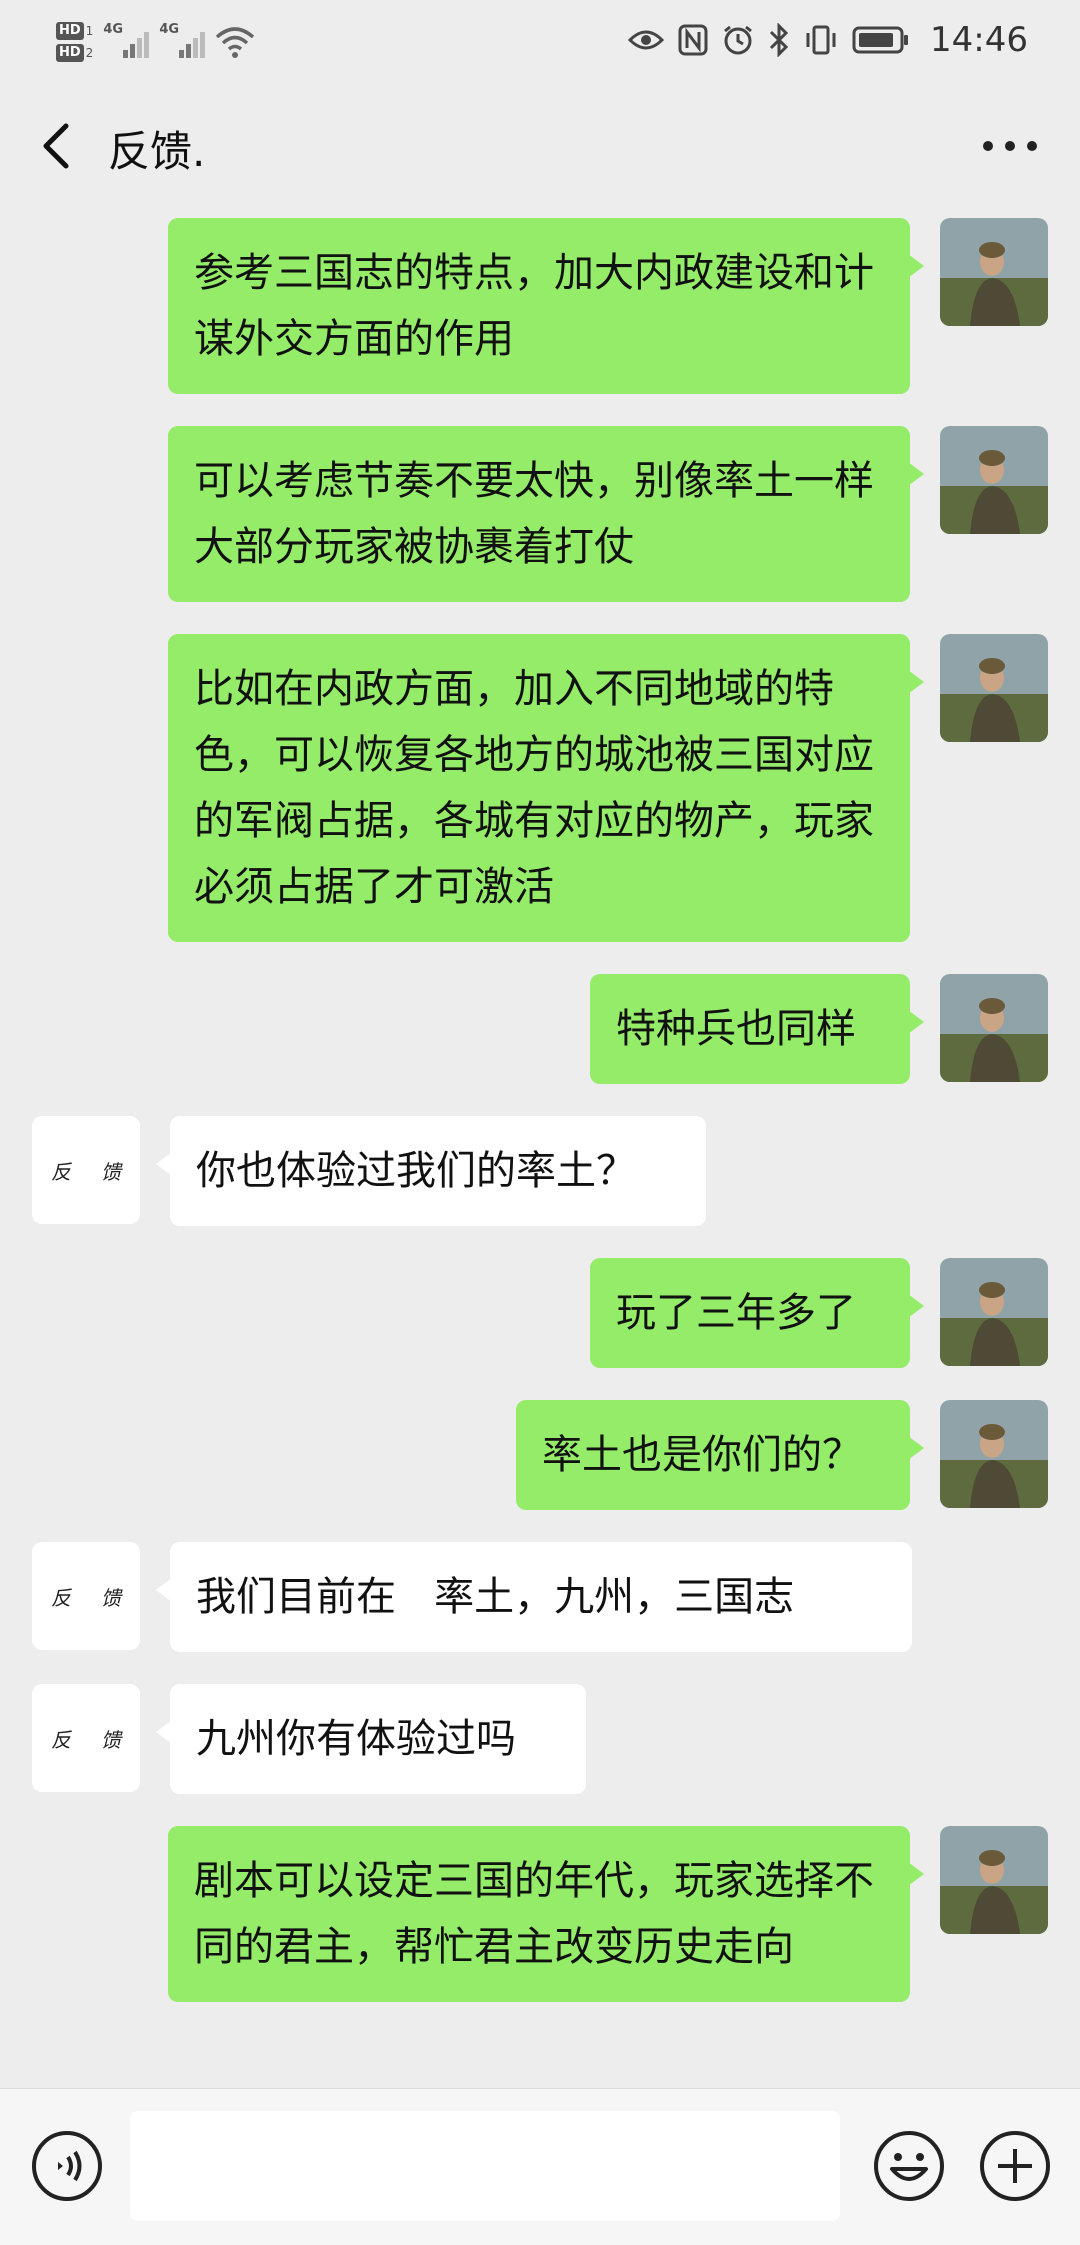  I want to click on message-bubble: 玩了三年多了, so click(757, 1313).